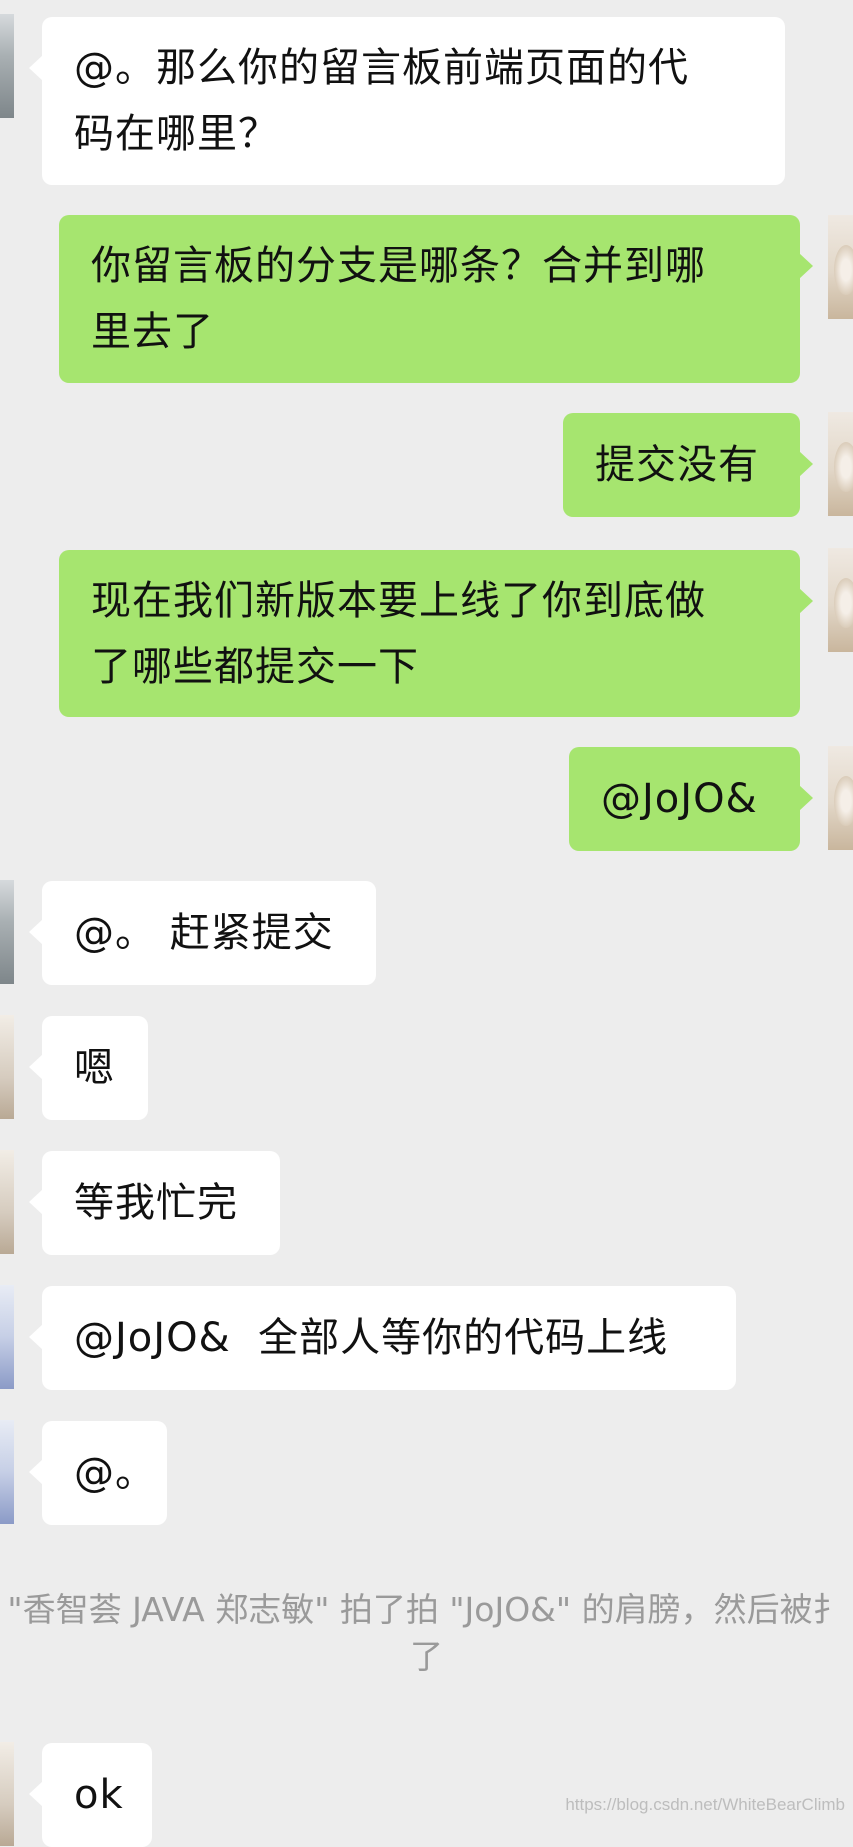  What do you see at coordinates (382, 1338) in the screenshot?
I see `message-bubble: @JoJO& 全部人等你的代码上线` at bounding box center [382, 1338].